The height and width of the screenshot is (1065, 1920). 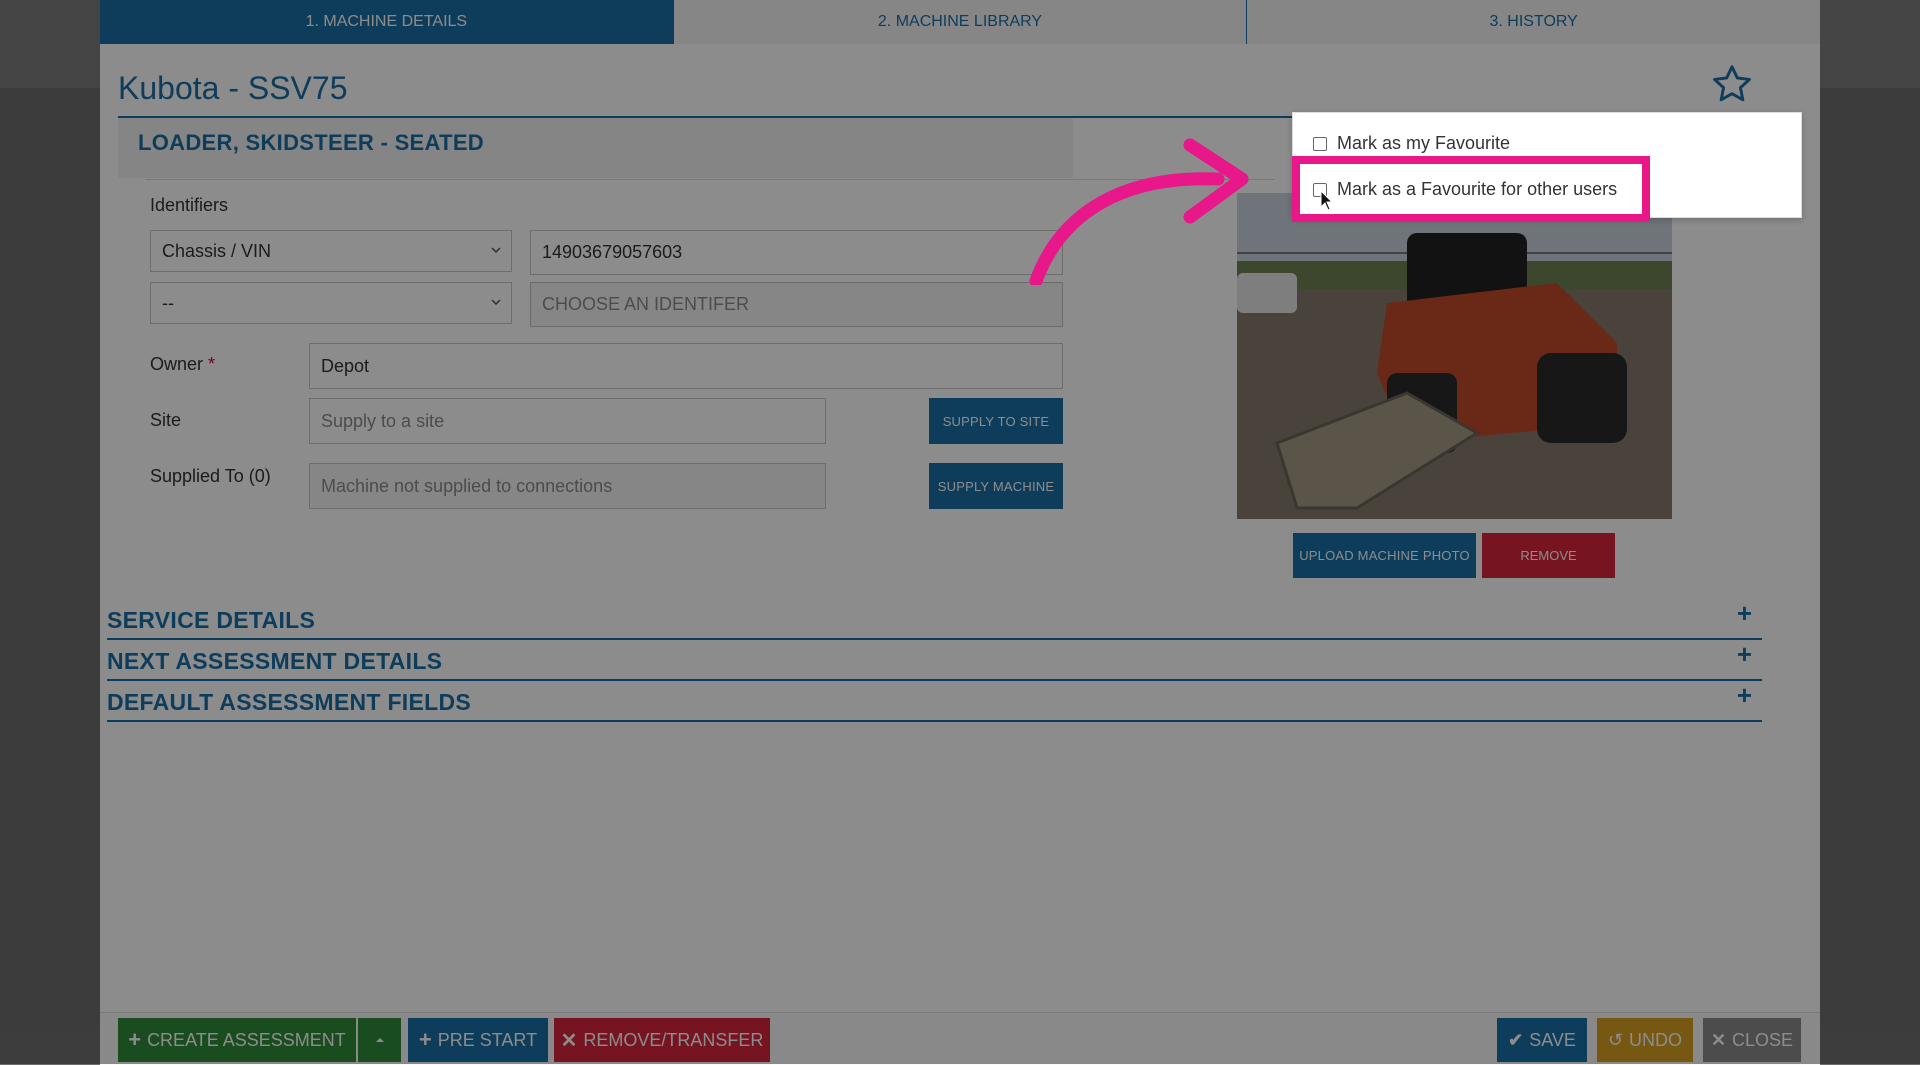 I want to click on owner-field: Depot, so click(x=686, y=366).